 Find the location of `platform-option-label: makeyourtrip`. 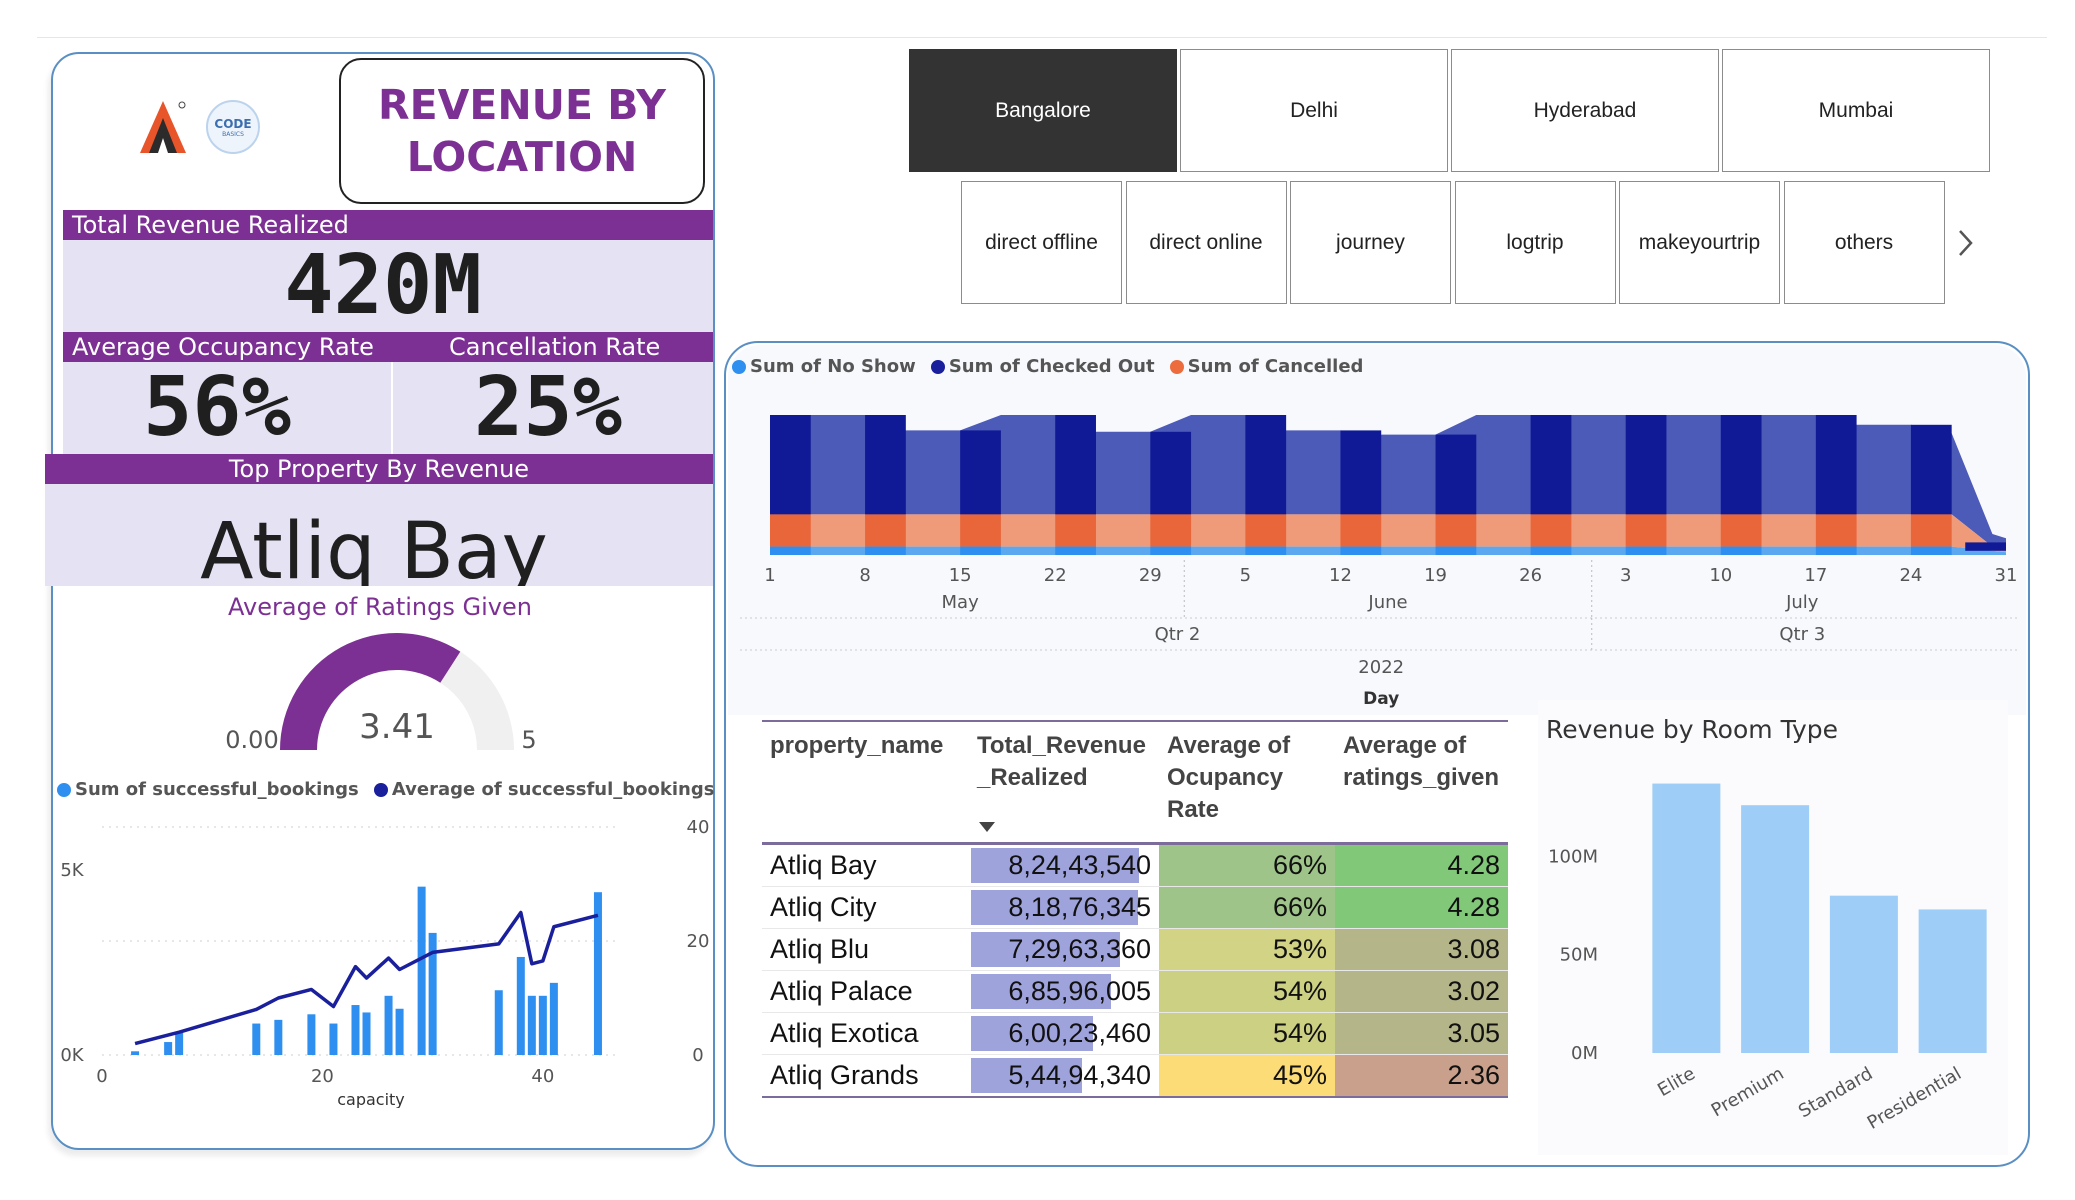

platform-option-label: makeyourtrip is located at coordinates (1699, 242).